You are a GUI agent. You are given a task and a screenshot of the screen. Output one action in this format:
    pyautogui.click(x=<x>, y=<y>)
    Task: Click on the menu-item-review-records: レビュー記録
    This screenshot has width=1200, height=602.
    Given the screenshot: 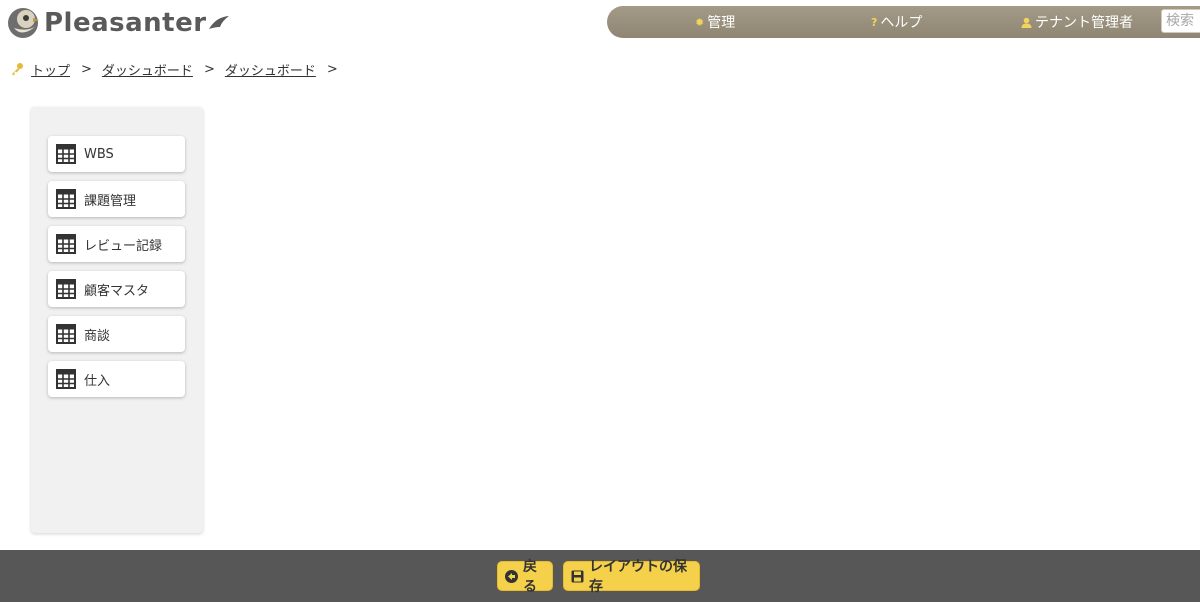 What is the action you would take?
    pyautogui.click(x=116, y=244)
    